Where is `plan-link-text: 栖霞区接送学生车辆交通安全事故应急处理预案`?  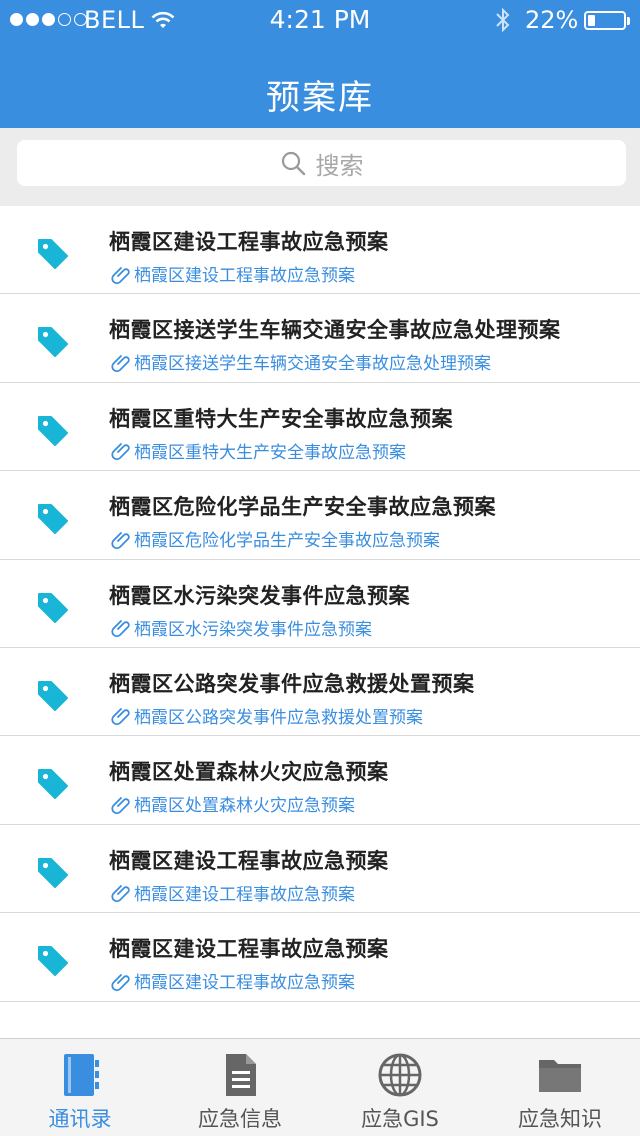 plan-link-text: 栖霞区接送学生车辆交通安全事故应急处理预案 is located at coordinates (312, 364).